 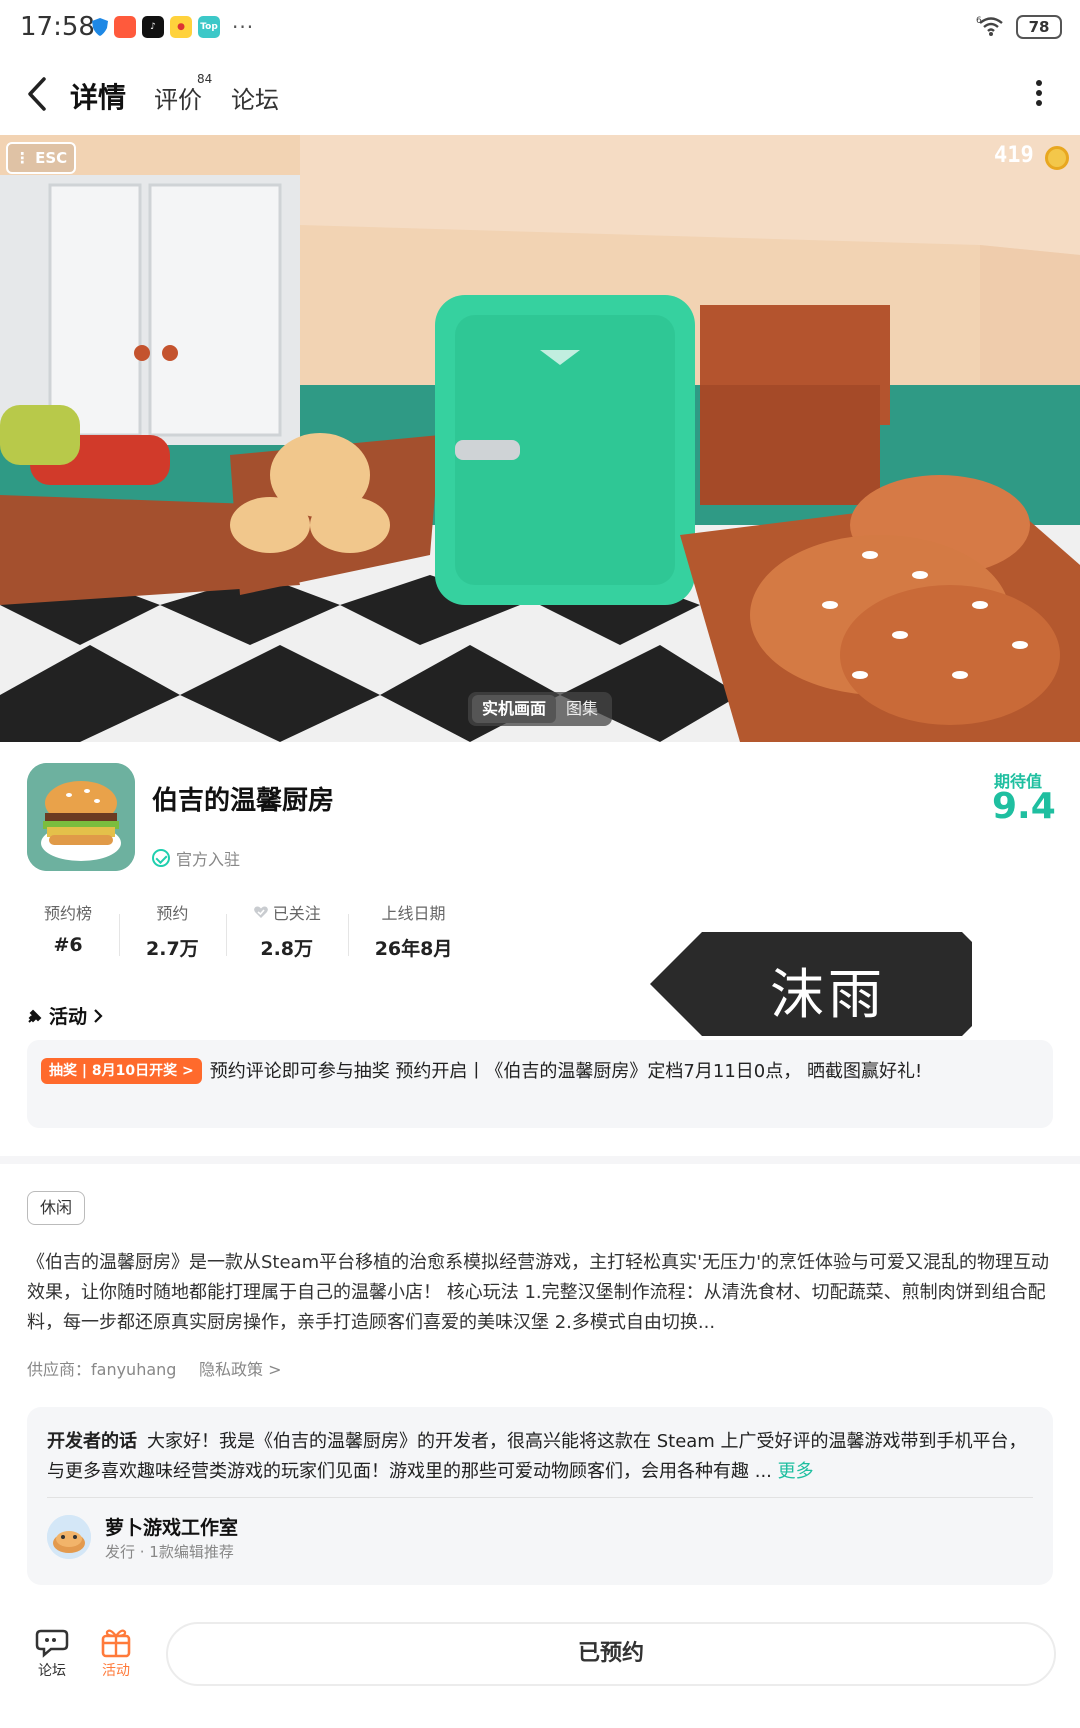 What do you see at coordinates (178, 97) in the screenshot?
I see `tab-reviews: 评价` at bounding box center [178, 97].